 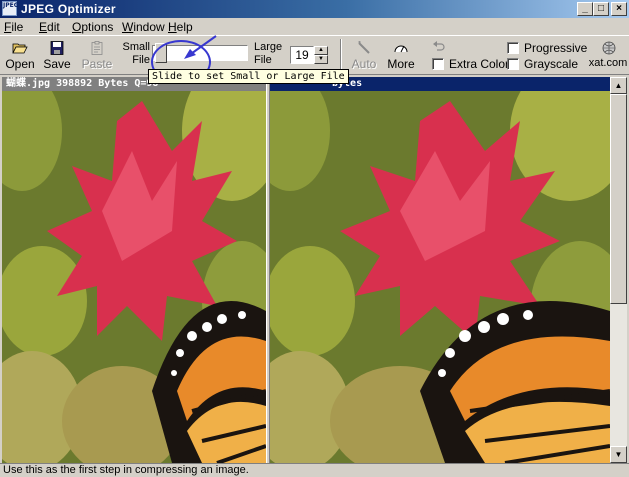 What do you see at coordinates (618, 199) in the screenshot?
I see `scrollbar-thumb` at bounding box center [618, 199].